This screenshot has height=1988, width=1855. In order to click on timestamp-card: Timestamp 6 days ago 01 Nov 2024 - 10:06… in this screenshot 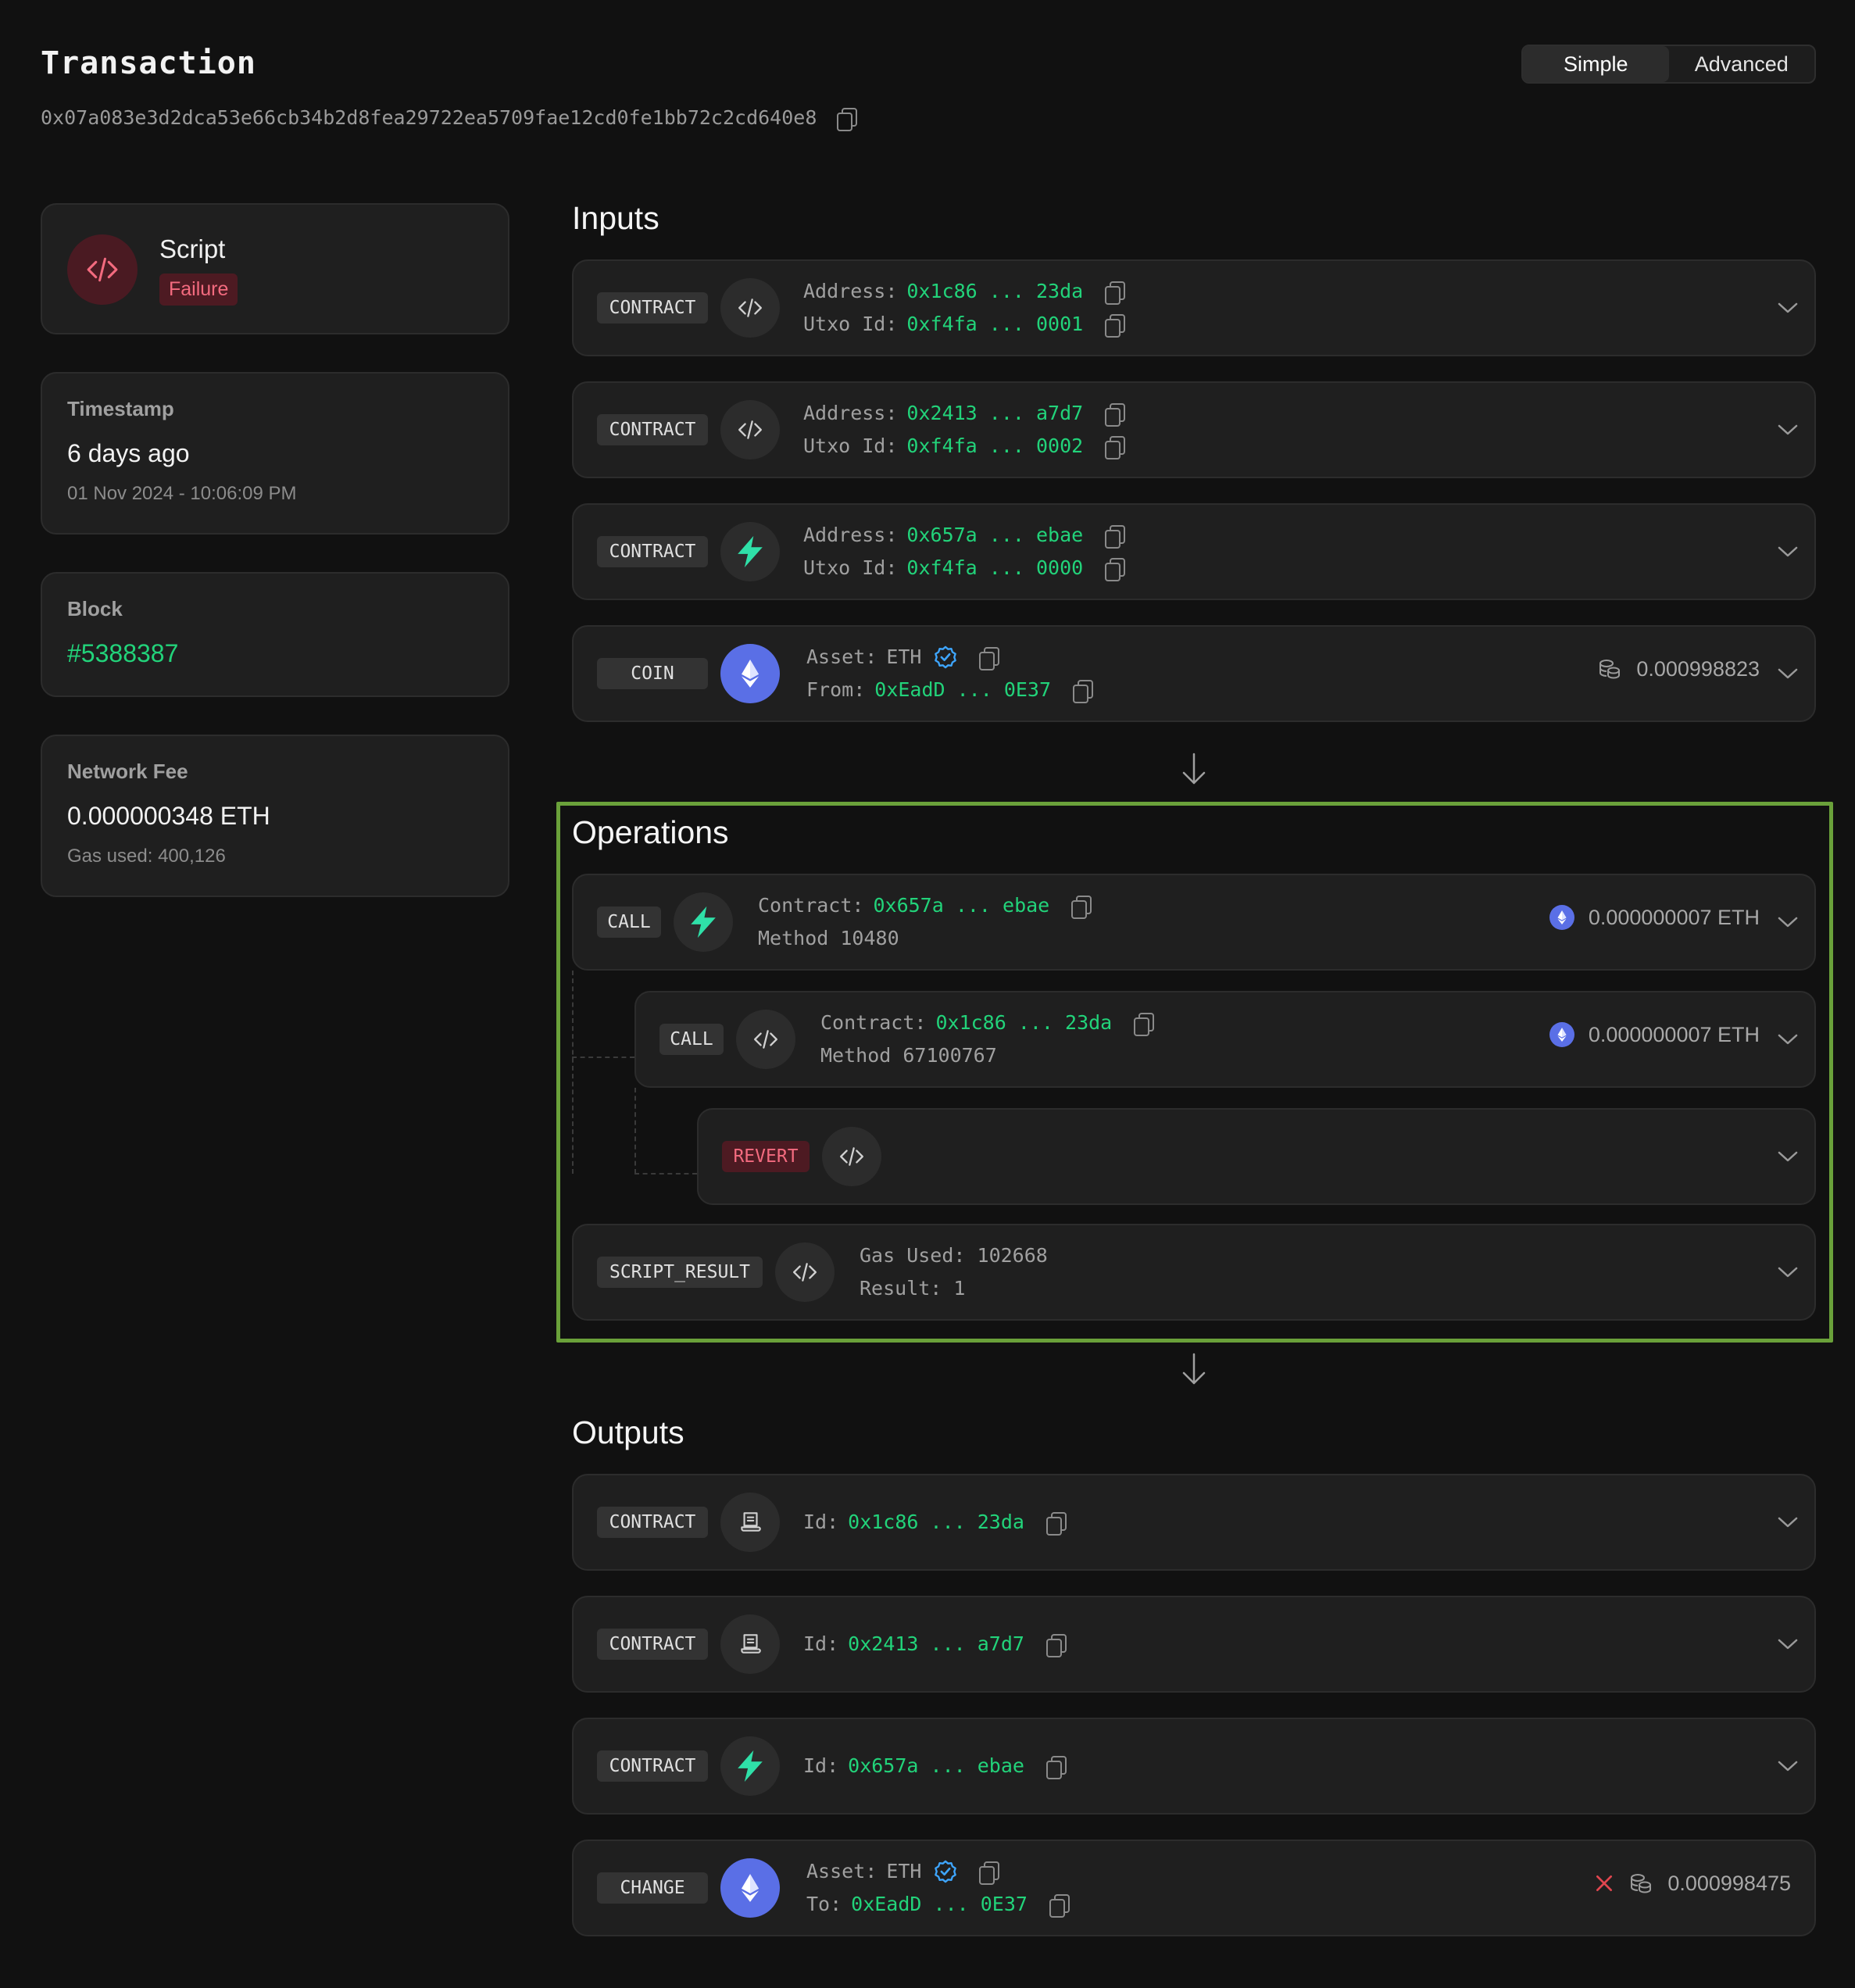, I will do `click(275, 453)`.